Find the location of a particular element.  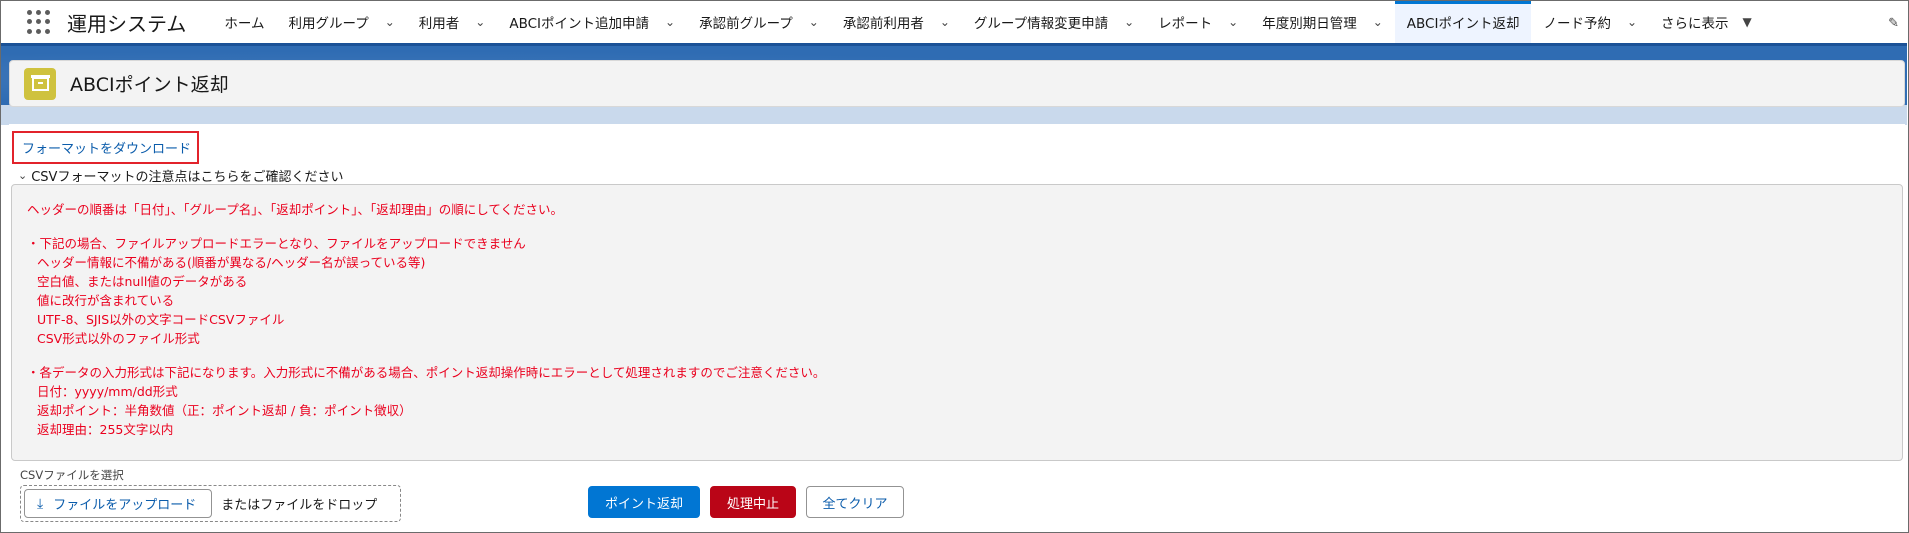

nav-tab-point-return: ABCIポイント返却 is located at coordinates (1463, 22).